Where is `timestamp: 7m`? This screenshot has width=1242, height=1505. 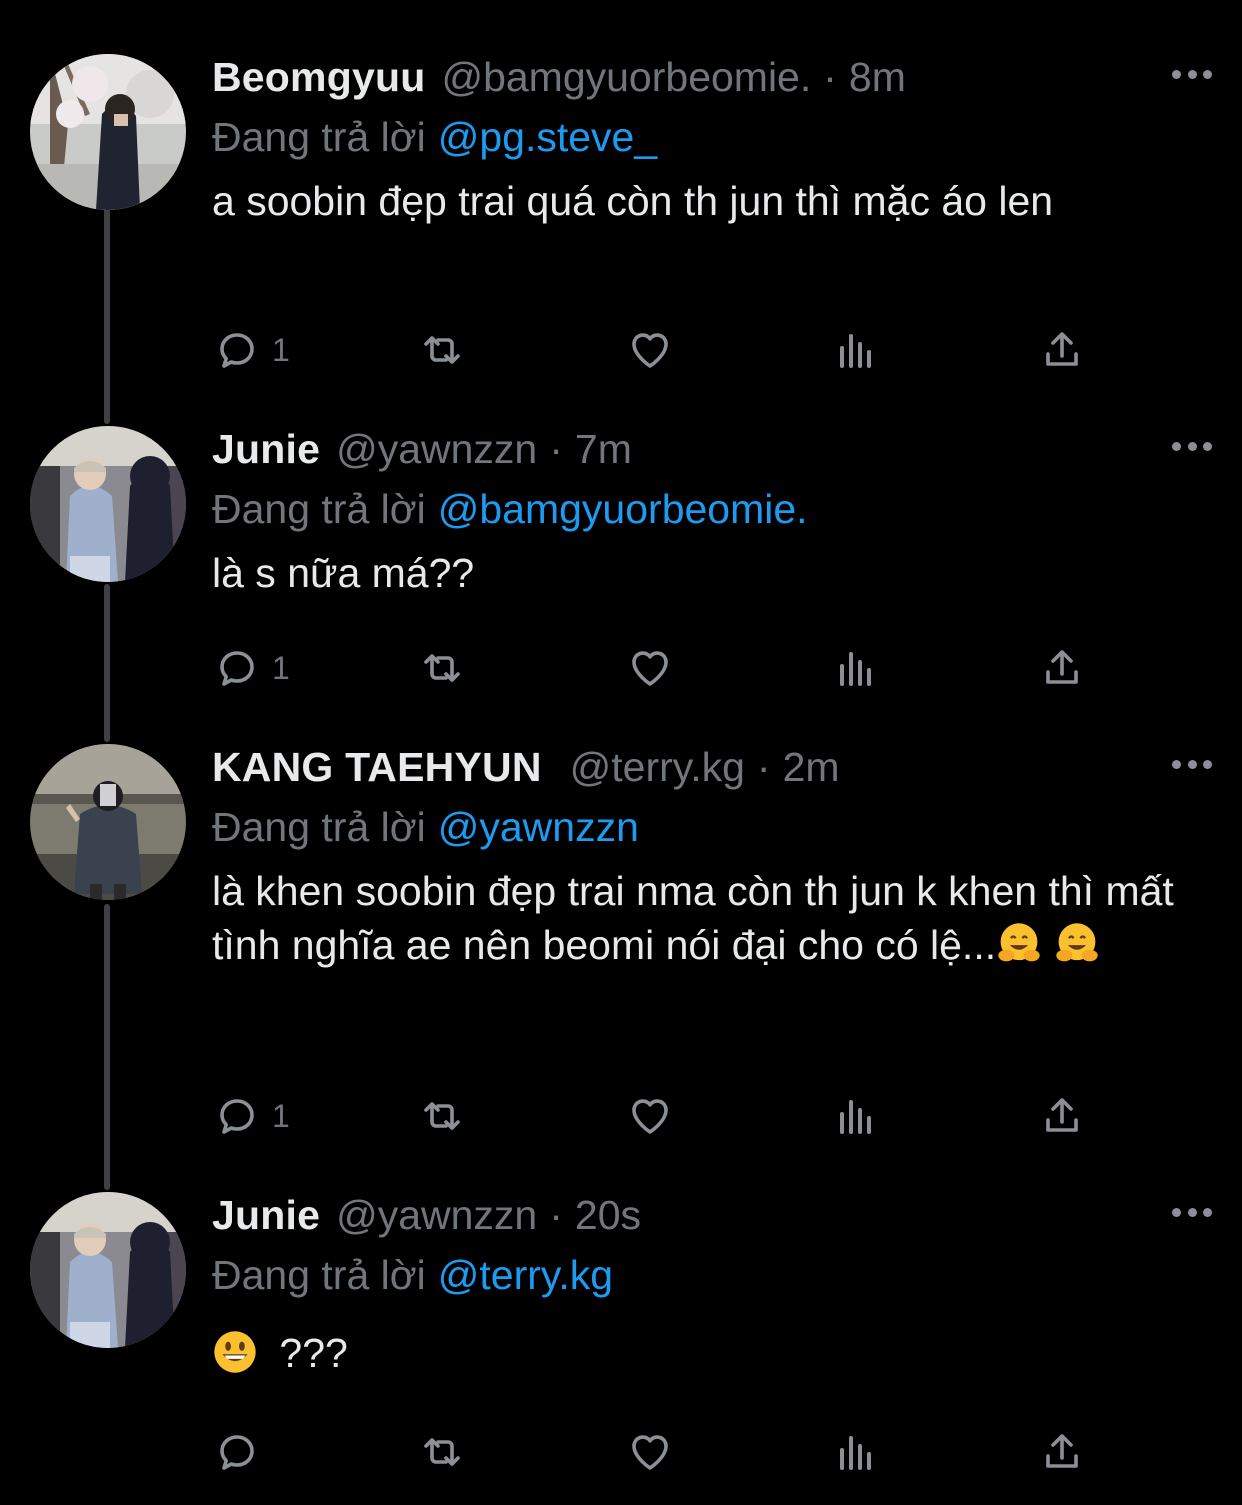
timestamp: 7m is located at coordinates (603, 449).